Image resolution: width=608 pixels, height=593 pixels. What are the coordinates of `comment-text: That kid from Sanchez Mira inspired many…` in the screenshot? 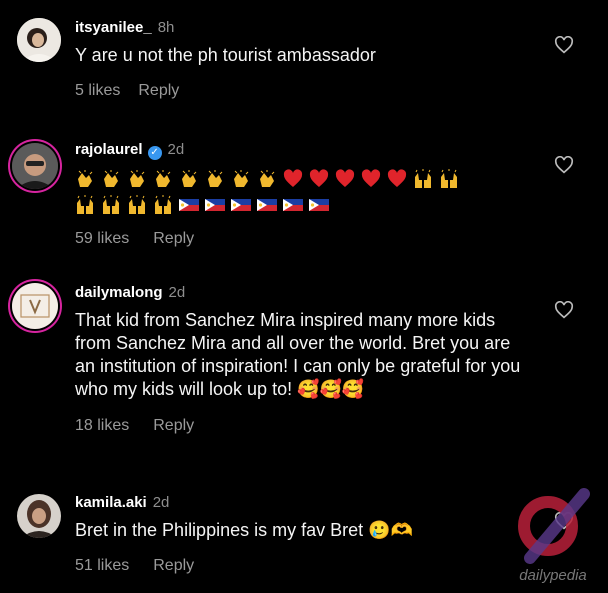 It's located at (298, 354).